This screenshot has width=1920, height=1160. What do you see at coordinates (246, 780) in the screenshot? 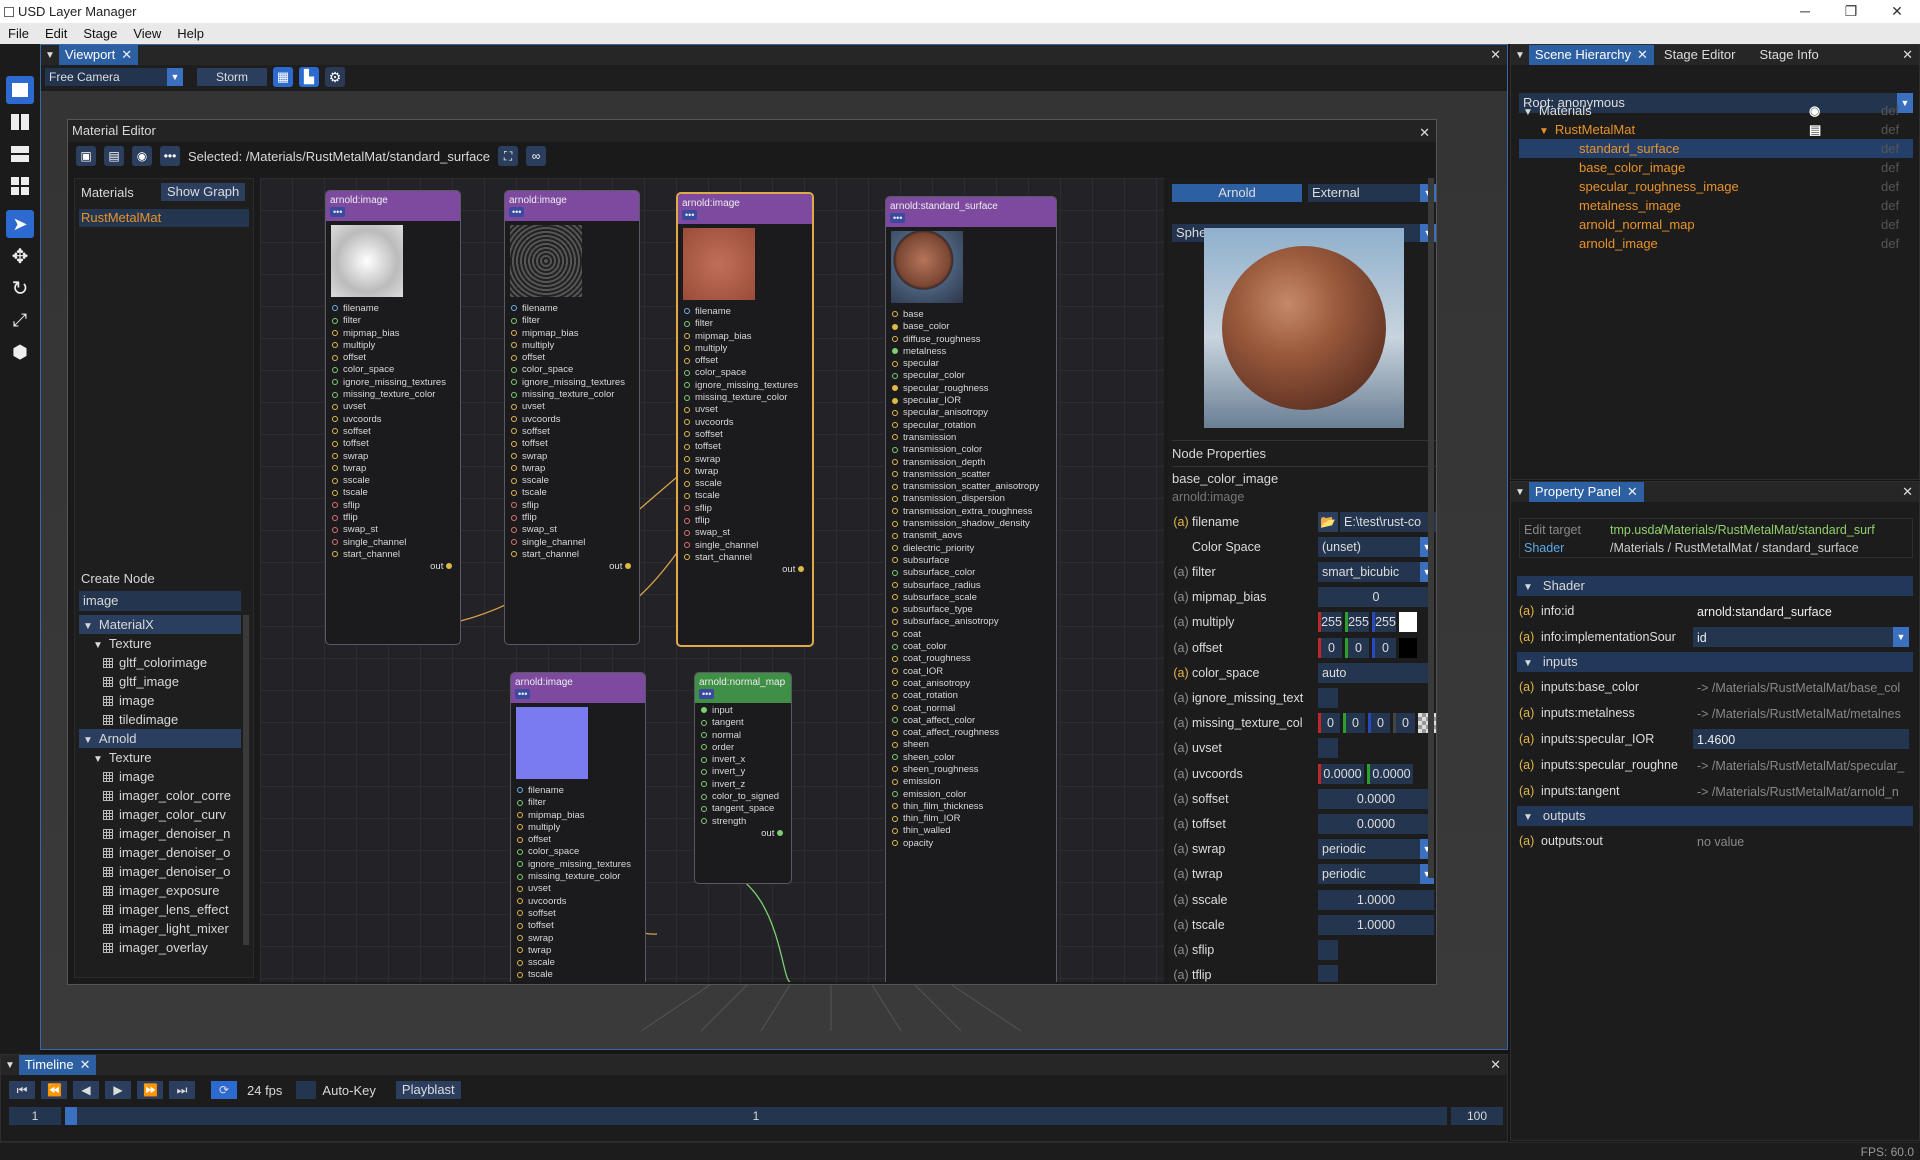
I see `tree-scrollbar` at bounding box center [246, 780].